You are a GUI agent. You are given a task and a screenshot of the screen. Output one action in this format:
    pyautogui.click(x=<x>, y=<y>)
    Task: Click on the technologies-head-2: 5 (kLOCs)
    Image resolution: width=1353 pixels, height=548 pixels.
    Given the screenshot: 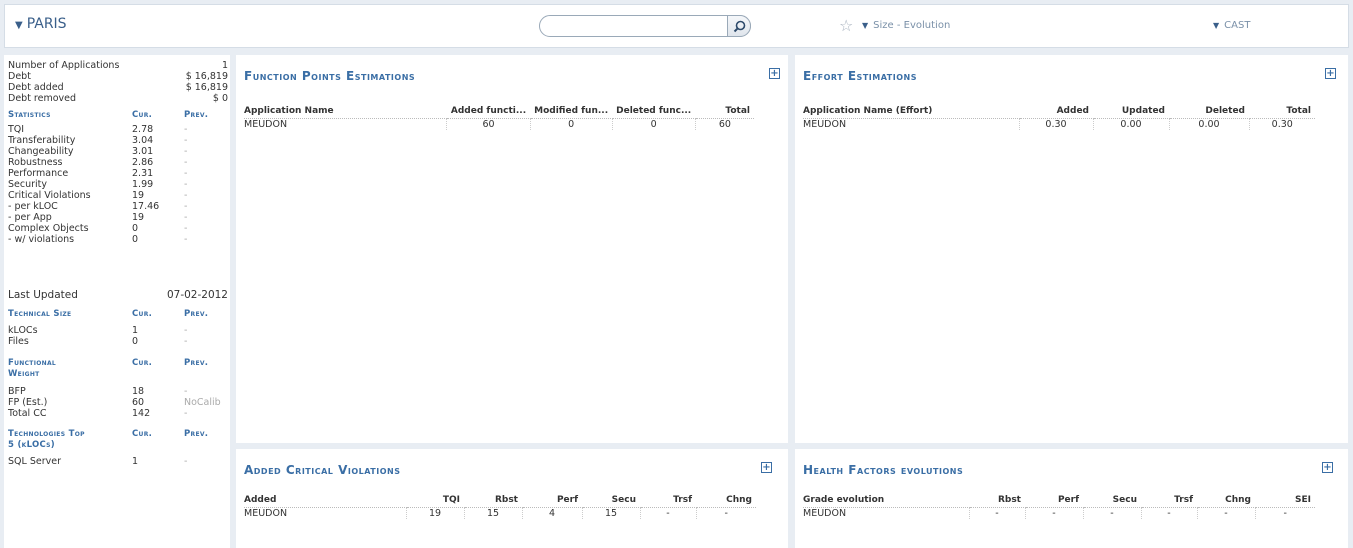 What is the action you would take?
    pyautogui.click(x=31, y=445)
    